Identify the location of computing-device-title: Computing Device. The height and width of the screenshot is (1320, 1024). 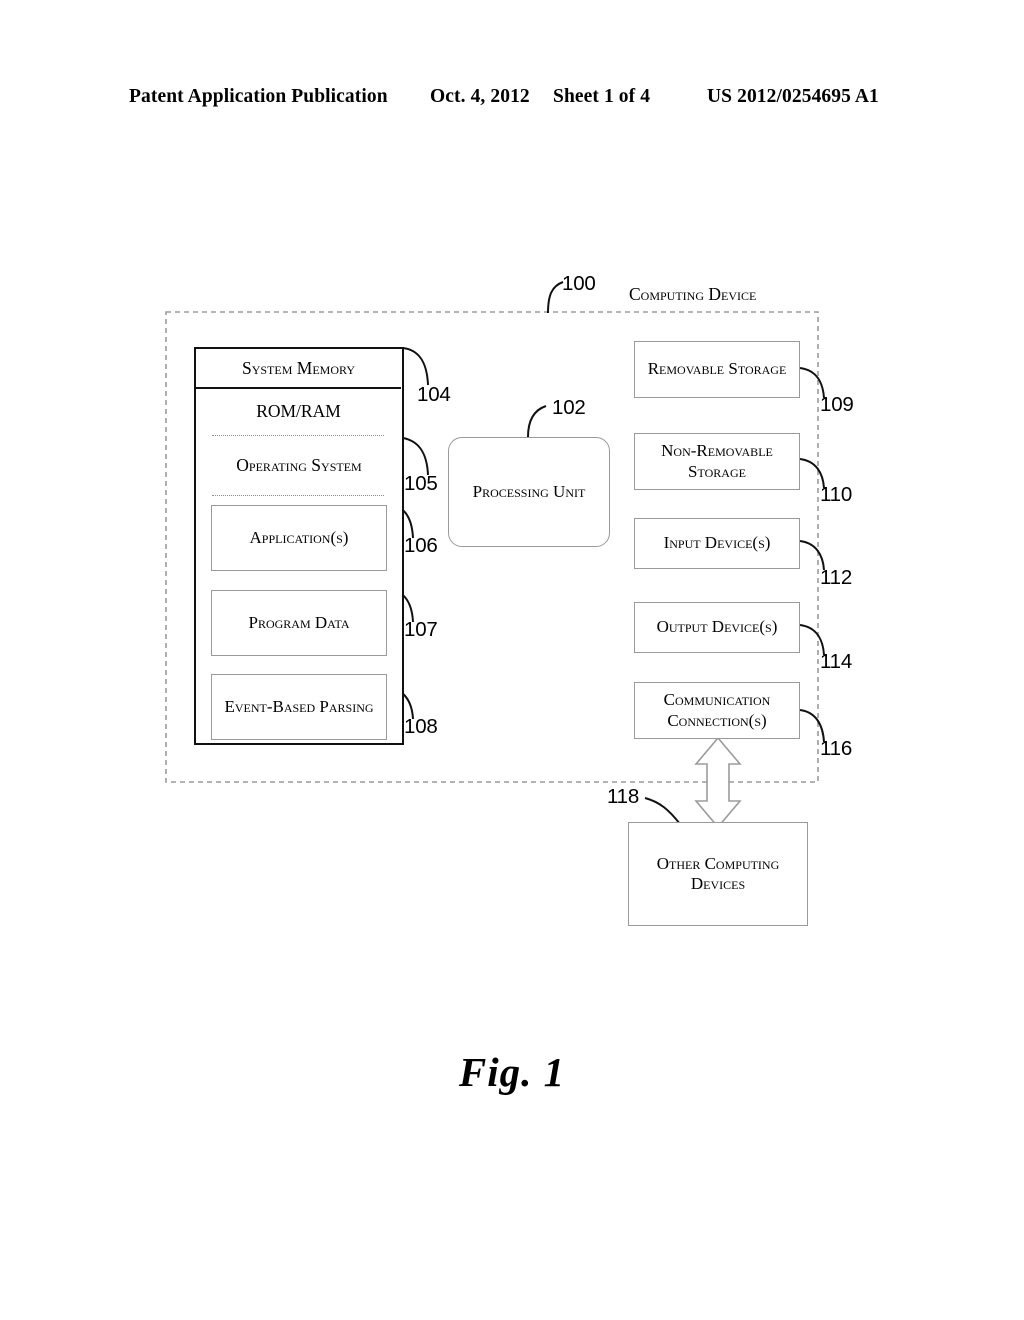
(693, 294).